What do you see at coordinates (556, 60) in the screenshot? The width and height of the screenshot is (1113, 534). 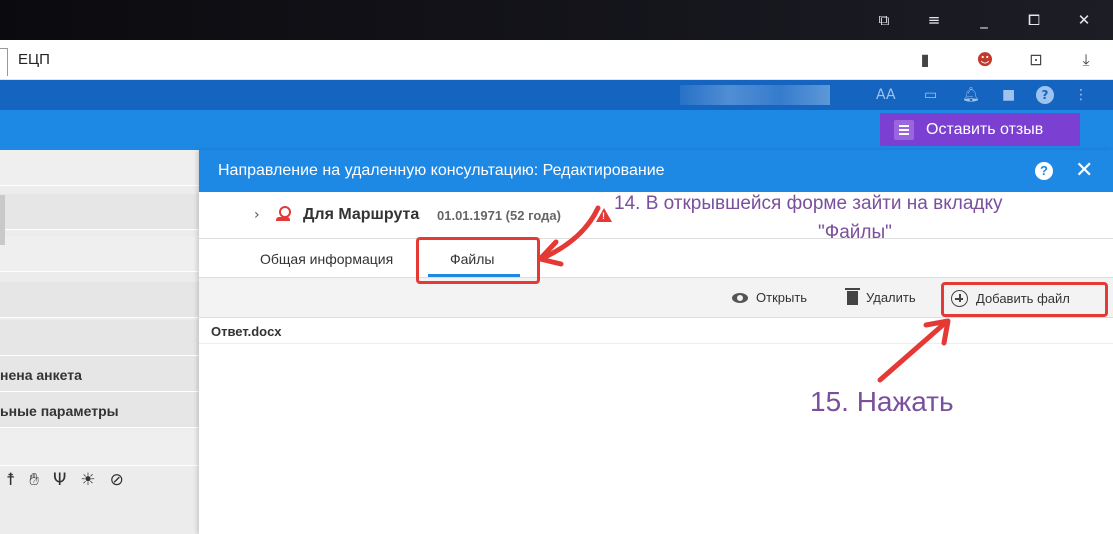 I see `browser-bar: ЕЦП ▮ ☻ ⊡ ⤓` at bounding box center [556, 60].